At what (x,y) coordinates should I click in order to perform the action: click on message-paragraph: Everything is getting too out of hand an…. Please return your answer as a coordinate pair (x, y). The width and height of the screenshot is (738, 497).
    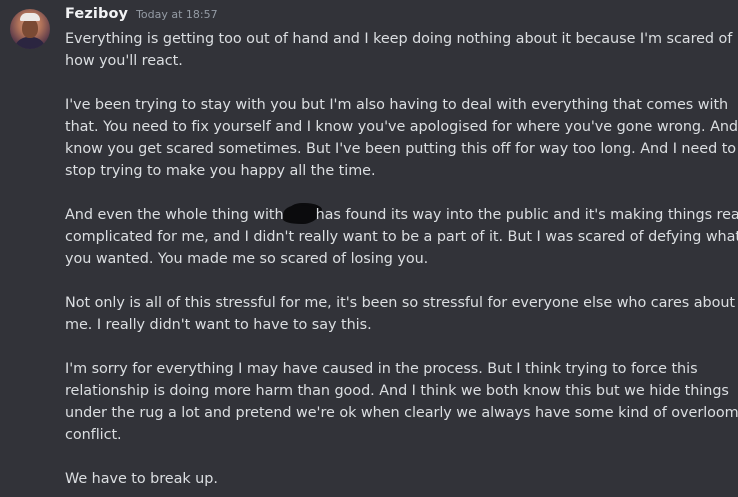
    Looking at the image, I should click on (399, 50).